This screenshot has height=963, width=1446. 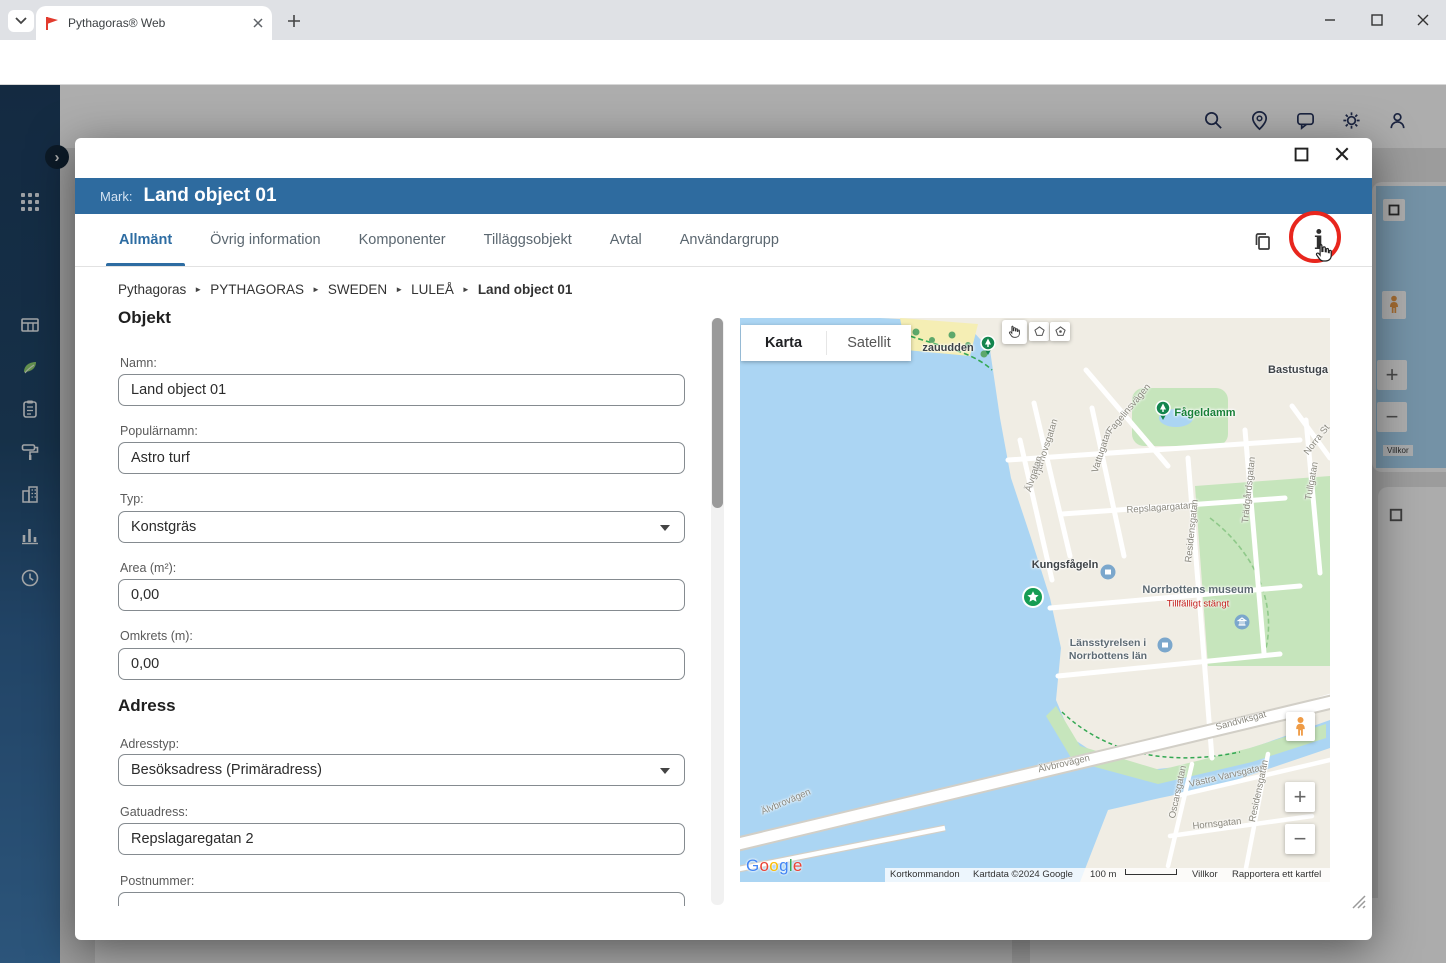 What do you see at coordinates (52, 23) in the screenshot?
I see `pythagoras-favicon` at bounding box center [52, 23].